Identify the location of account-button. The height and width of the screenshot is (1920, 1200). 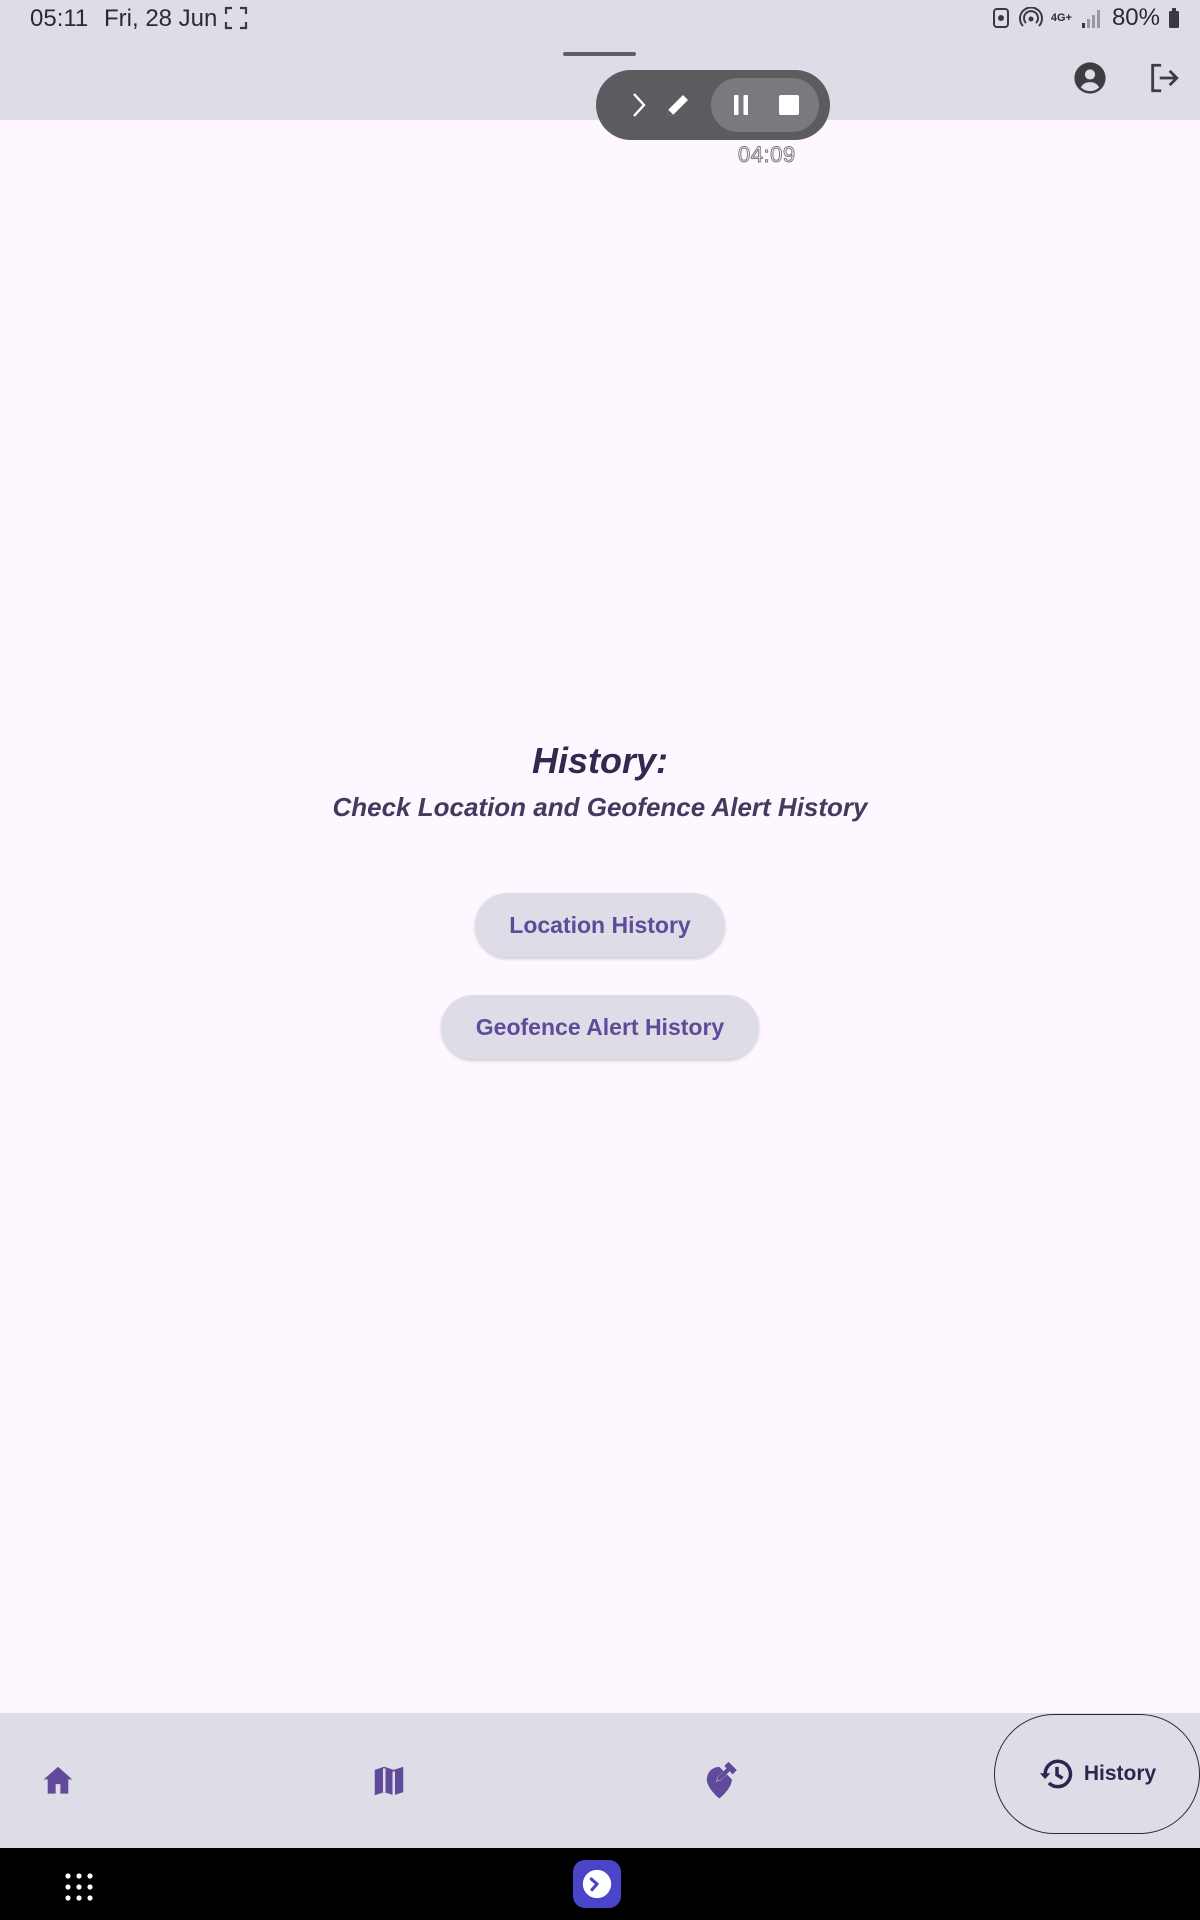
(1090, 78).